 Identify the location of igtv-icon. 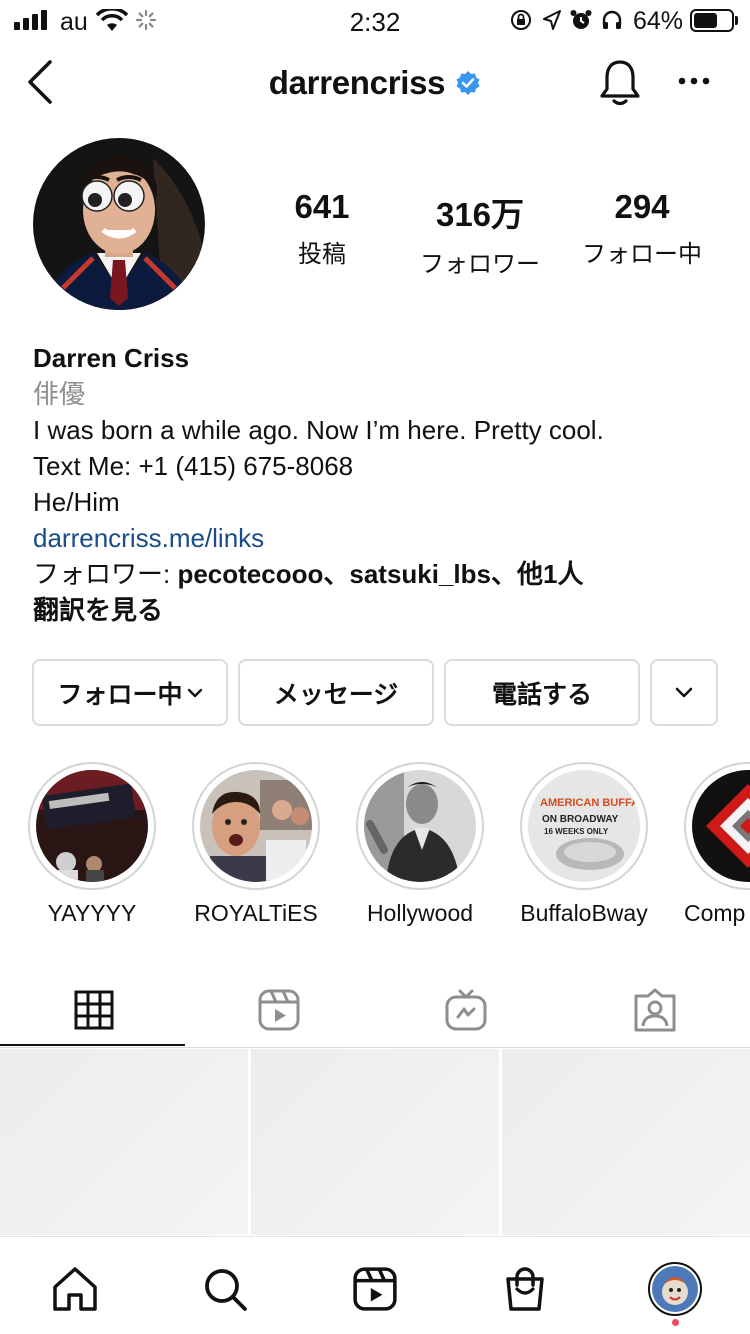
(465, 1010).